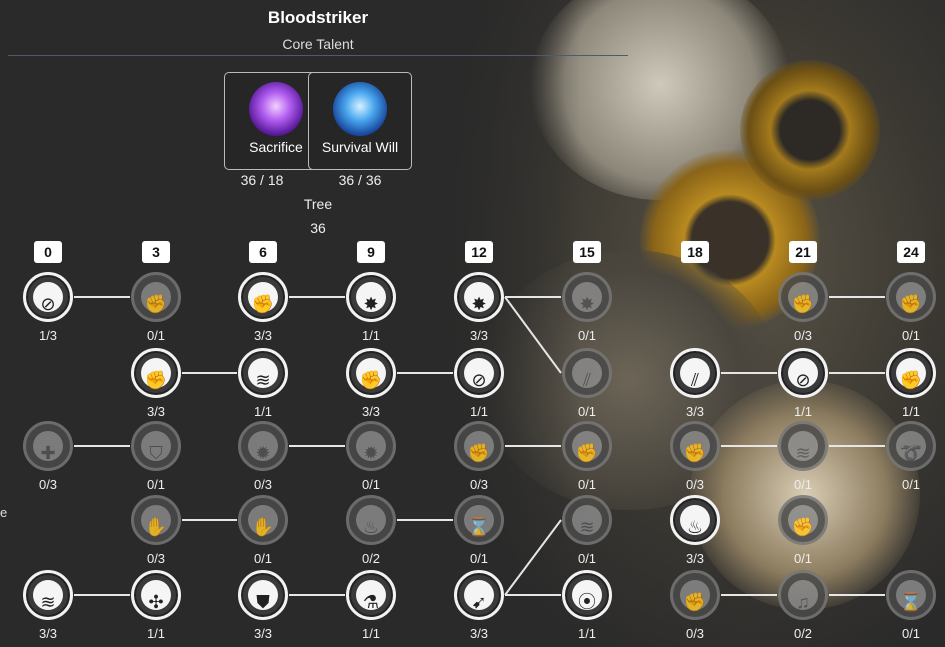  Describe the element at coordinates (803, 252) in the screenshot. I see `level-badge: 21` at that location.